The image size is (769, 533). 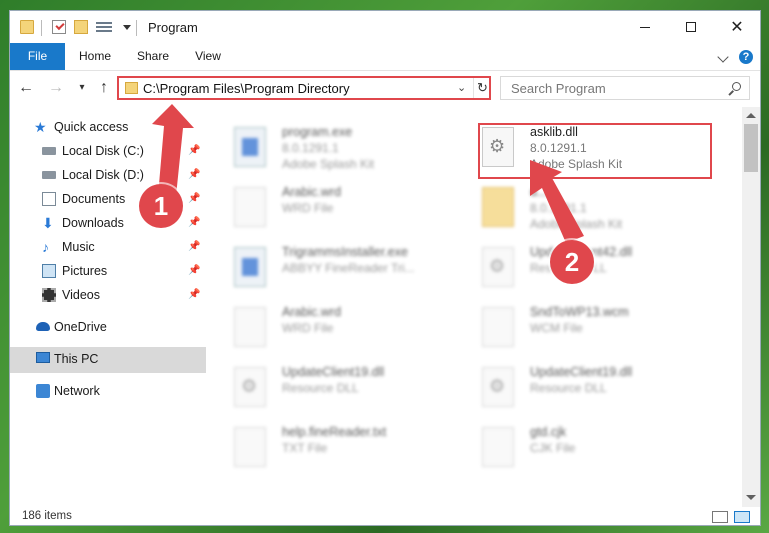 I want to click on annotation-callout-2: 2, so click(x=572, y=262).